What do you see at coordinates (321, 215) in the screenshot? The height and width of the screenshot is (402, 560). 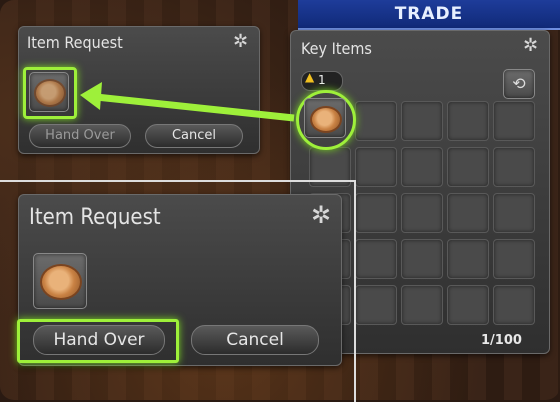 I see `gear-icon: ✲` at bounding box center [321, 215].